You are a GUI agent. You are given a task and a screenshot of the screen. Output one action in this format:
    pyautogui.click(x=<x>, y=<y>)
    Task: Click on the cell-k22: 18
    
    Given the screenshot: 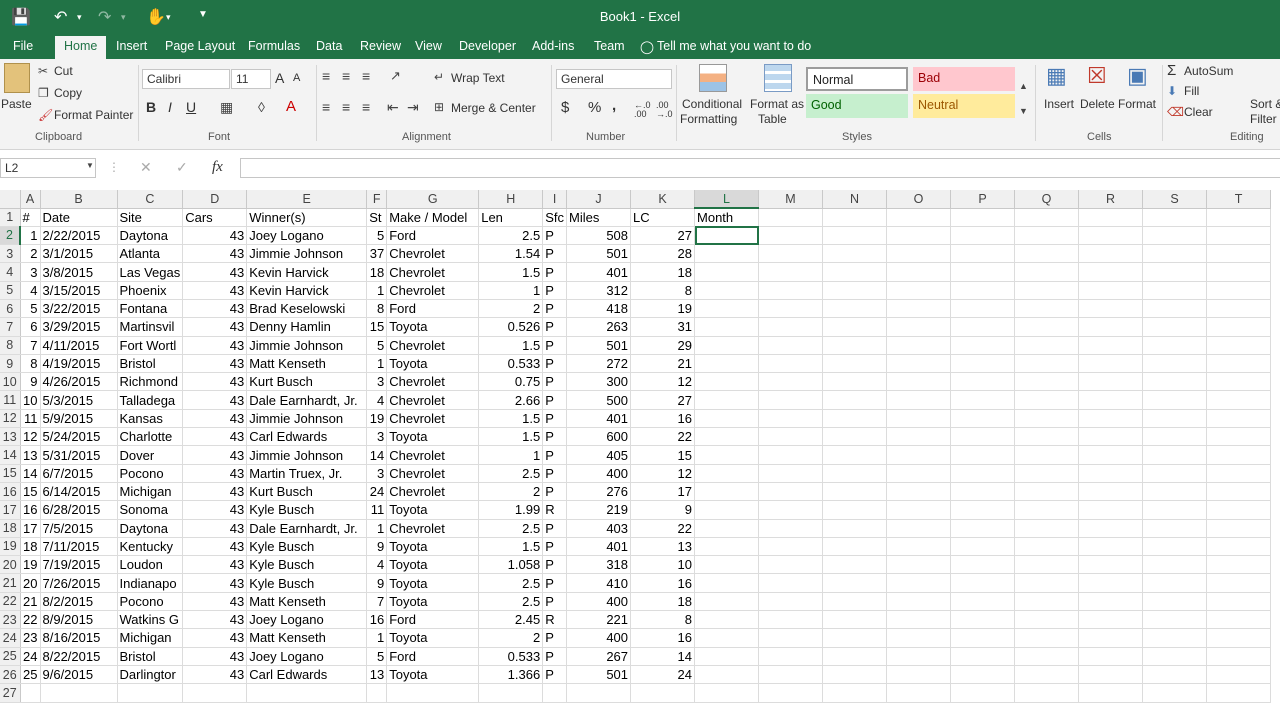 What is the action you would take?
    pyautogui.click(x=663, y=602)
    